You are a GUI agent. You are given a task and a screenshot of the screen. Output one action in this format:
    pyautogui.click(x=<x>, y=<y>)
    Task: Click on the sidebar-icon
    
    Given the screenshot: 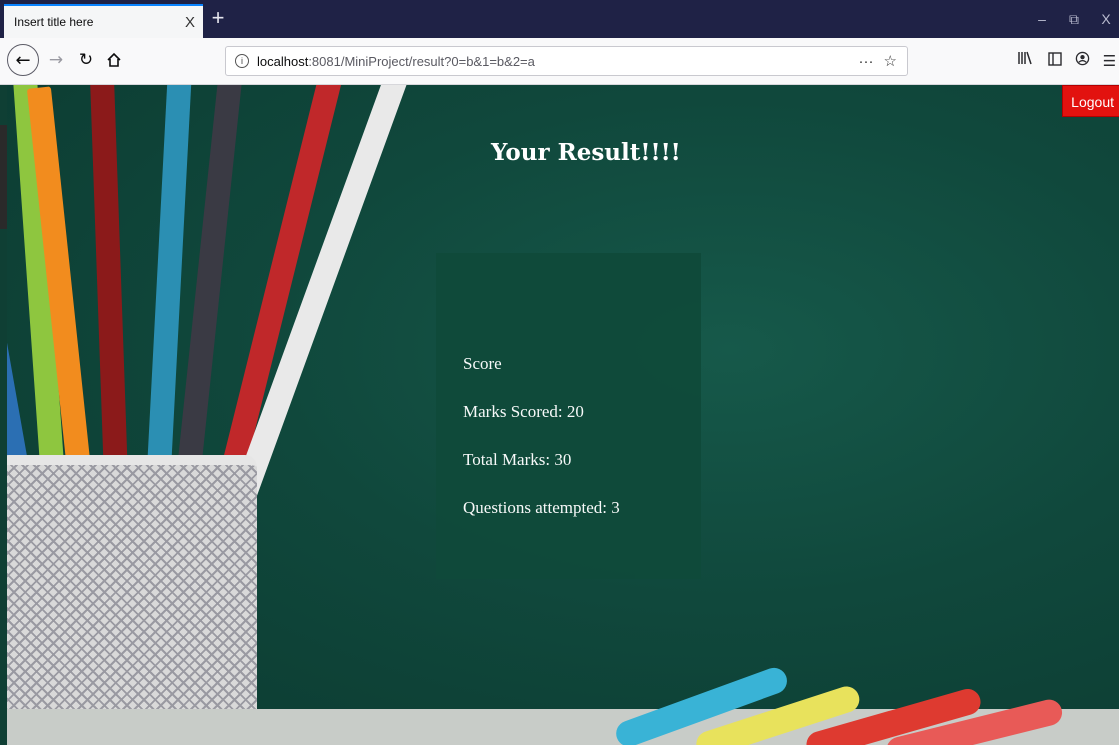 What is the action you would take?
    pyautogui.click(x=1055, y=59)
    